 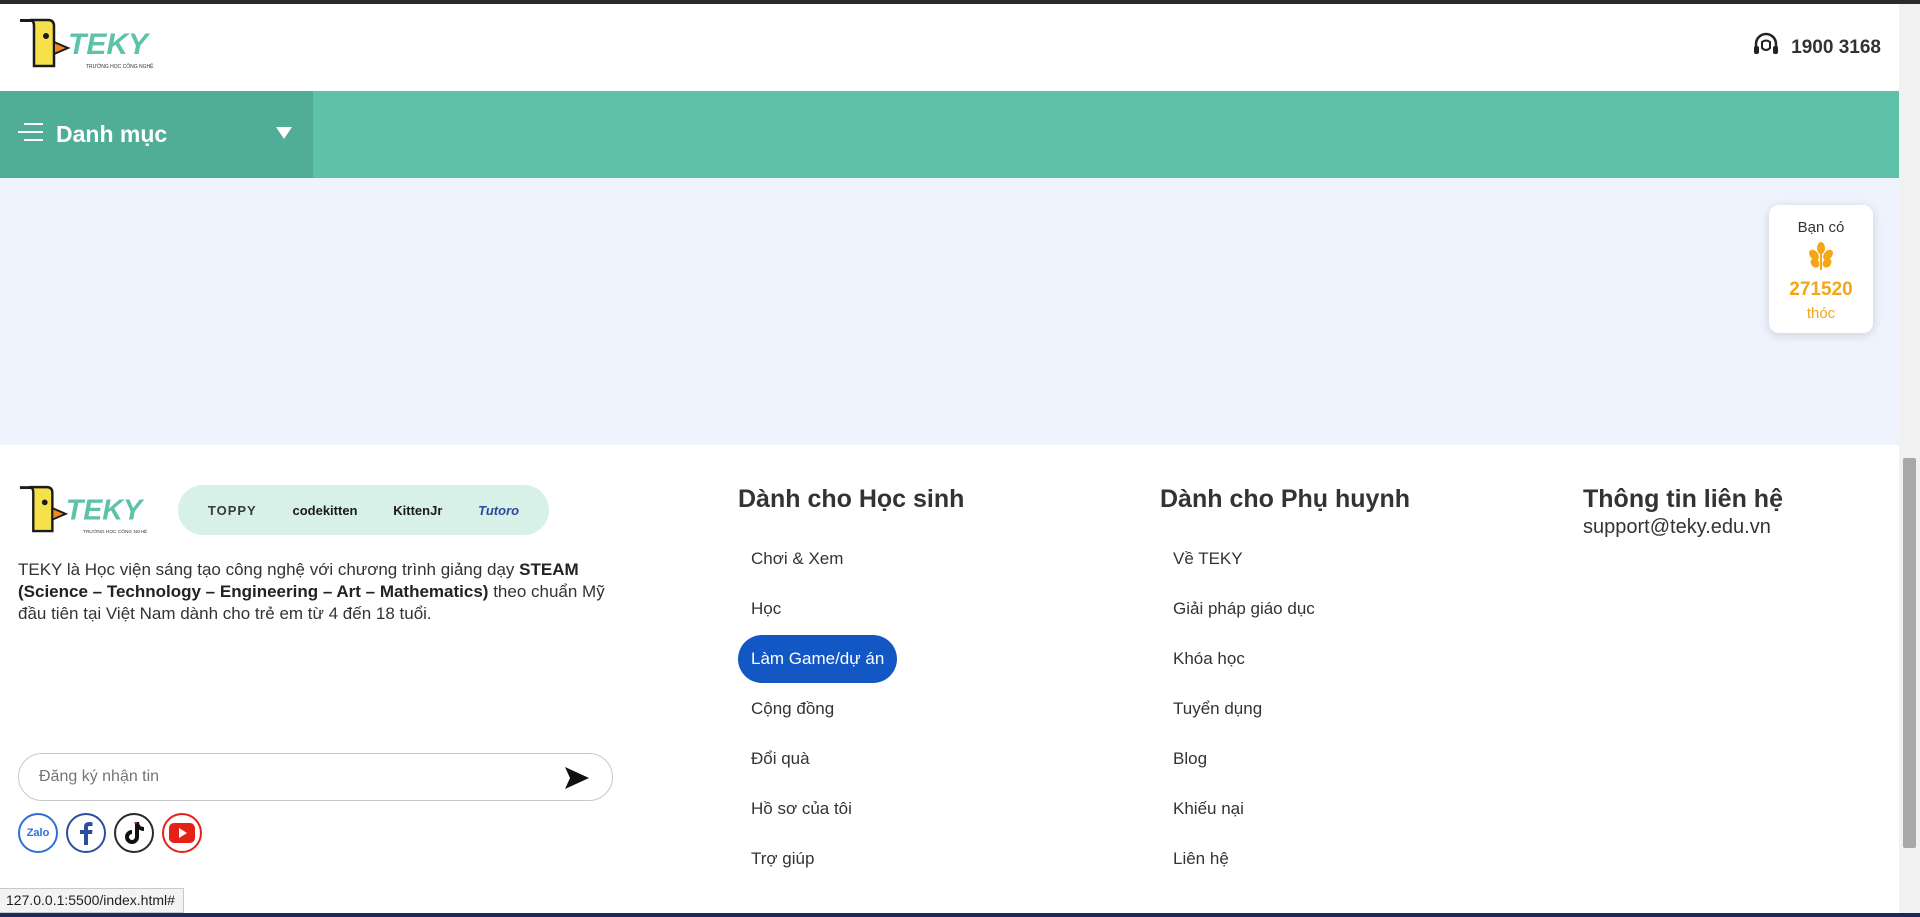 I want to click on link-blog: Blog, so click(x=1190, y=759).